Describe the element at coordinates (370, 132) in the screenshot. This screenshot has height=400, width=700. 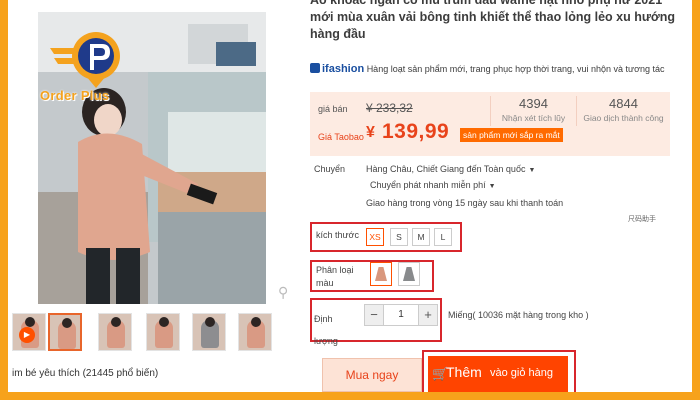
I see `price-currency: ¥` at that location.